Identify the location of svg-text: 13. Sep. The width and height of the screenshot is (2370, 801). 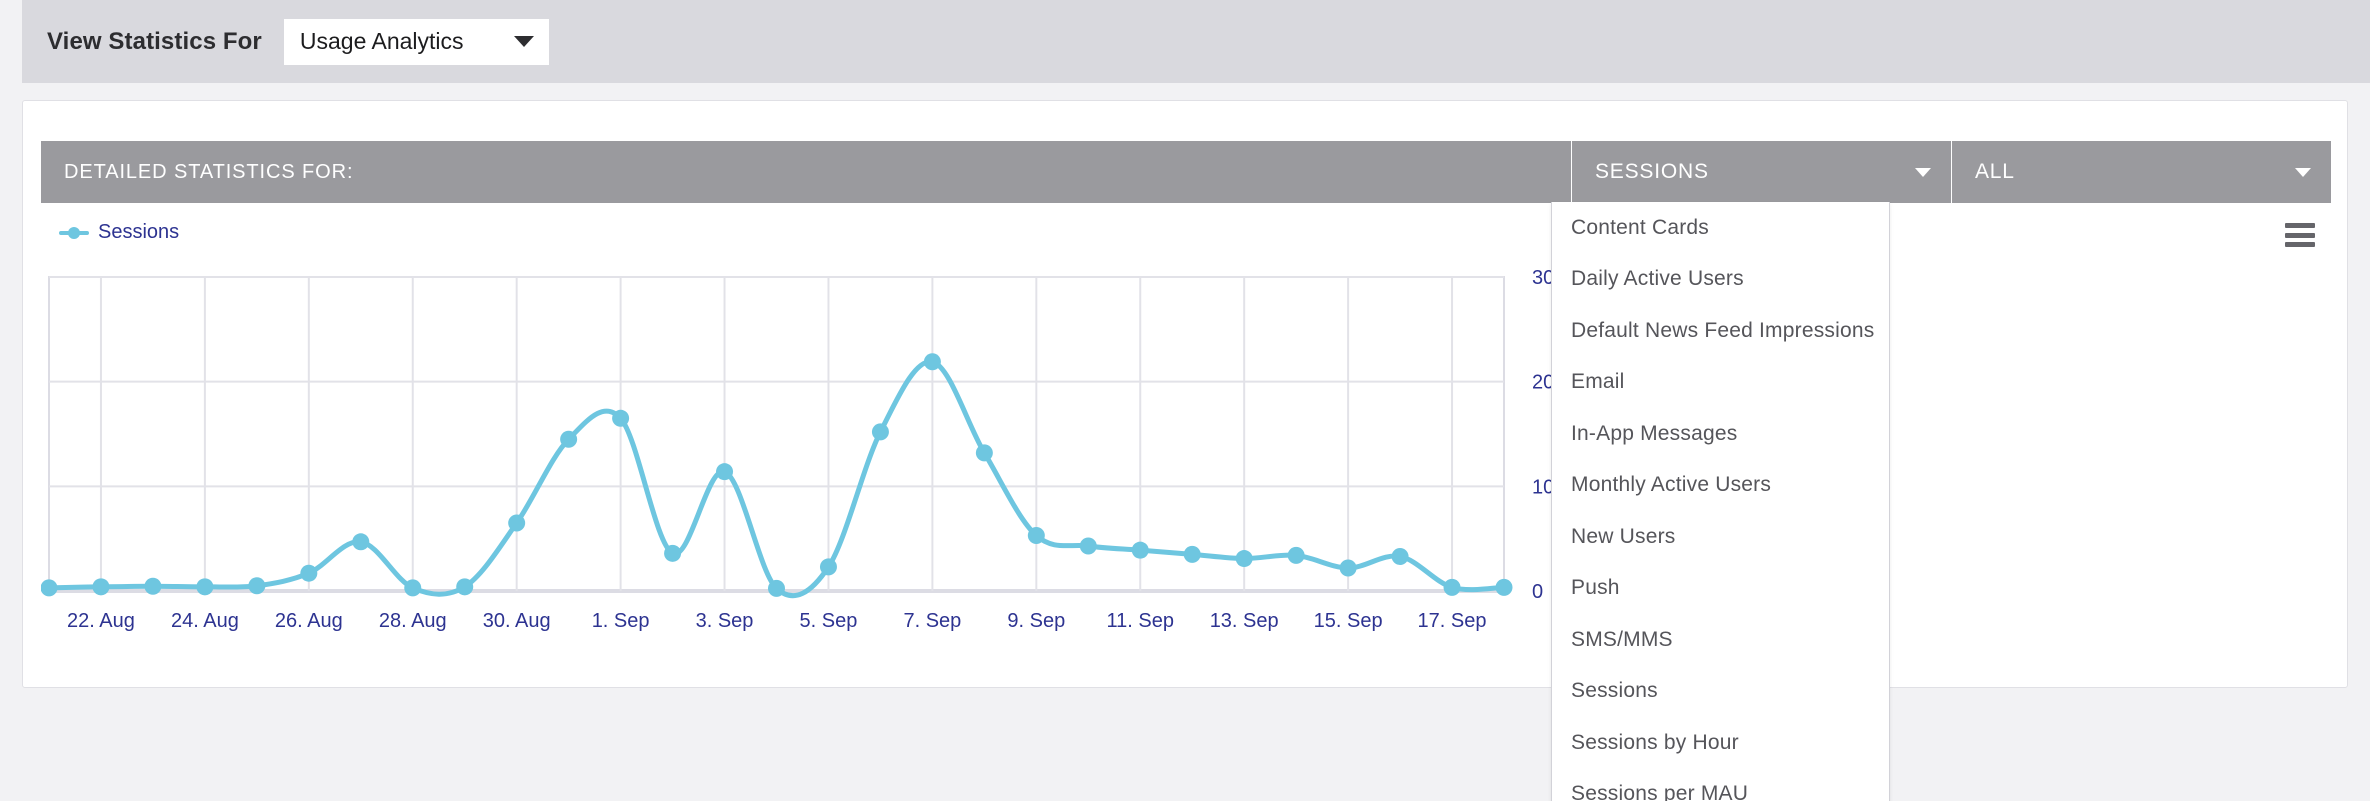
(1244, 621).